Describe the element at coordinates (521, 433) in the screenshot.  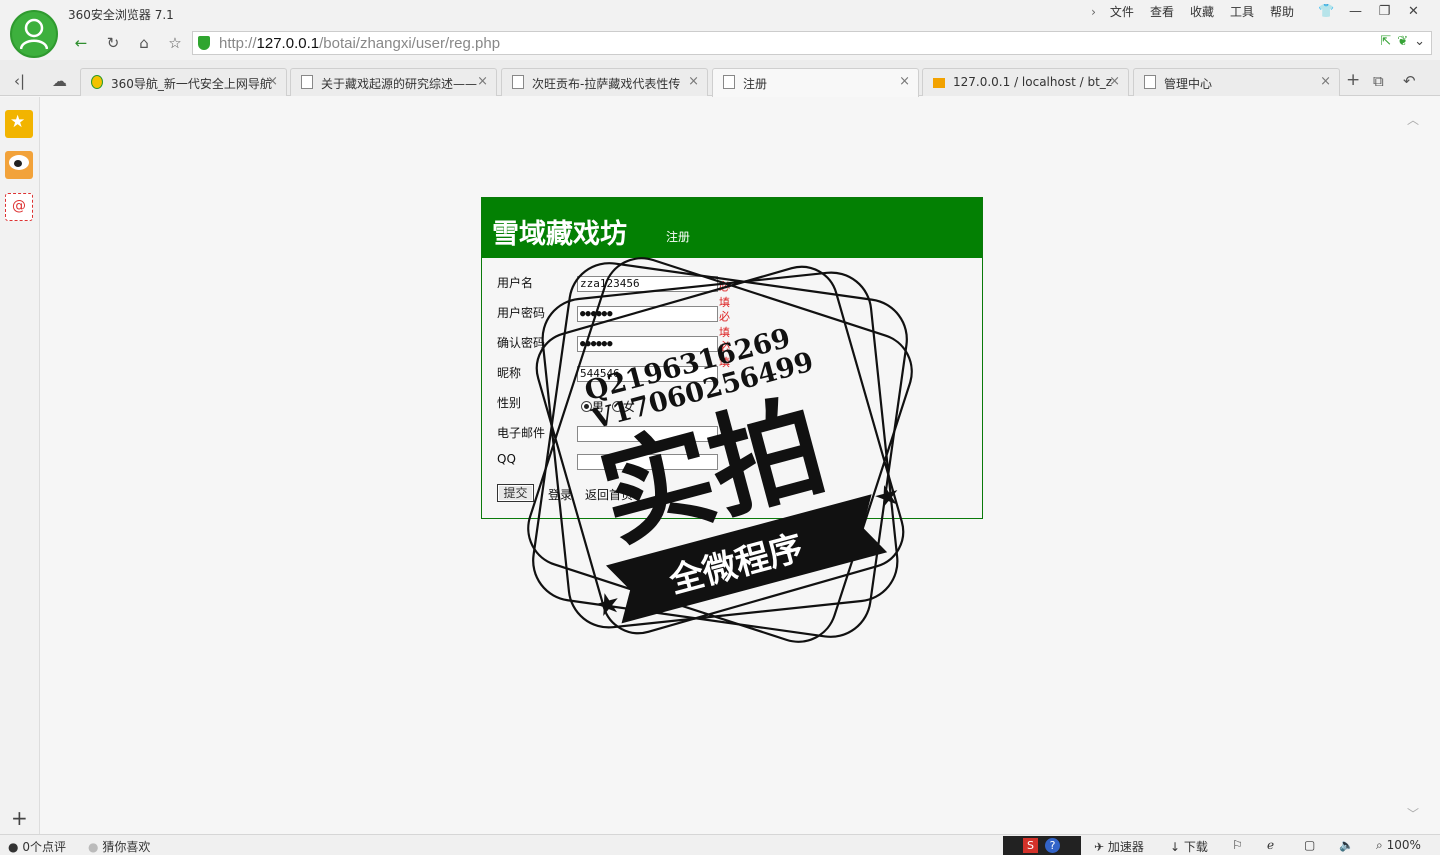
I see `email-label: 电子邮件` at that location.